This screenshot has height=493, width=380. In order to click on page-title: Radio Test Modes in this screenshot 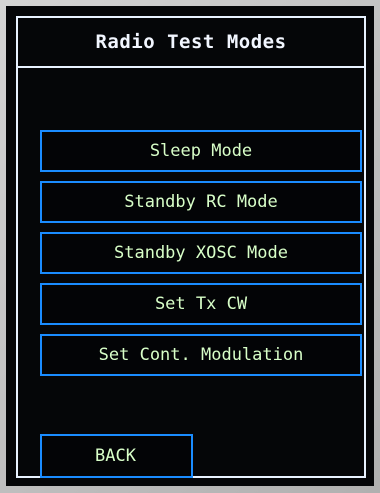, I will do `click(191, 42)`.